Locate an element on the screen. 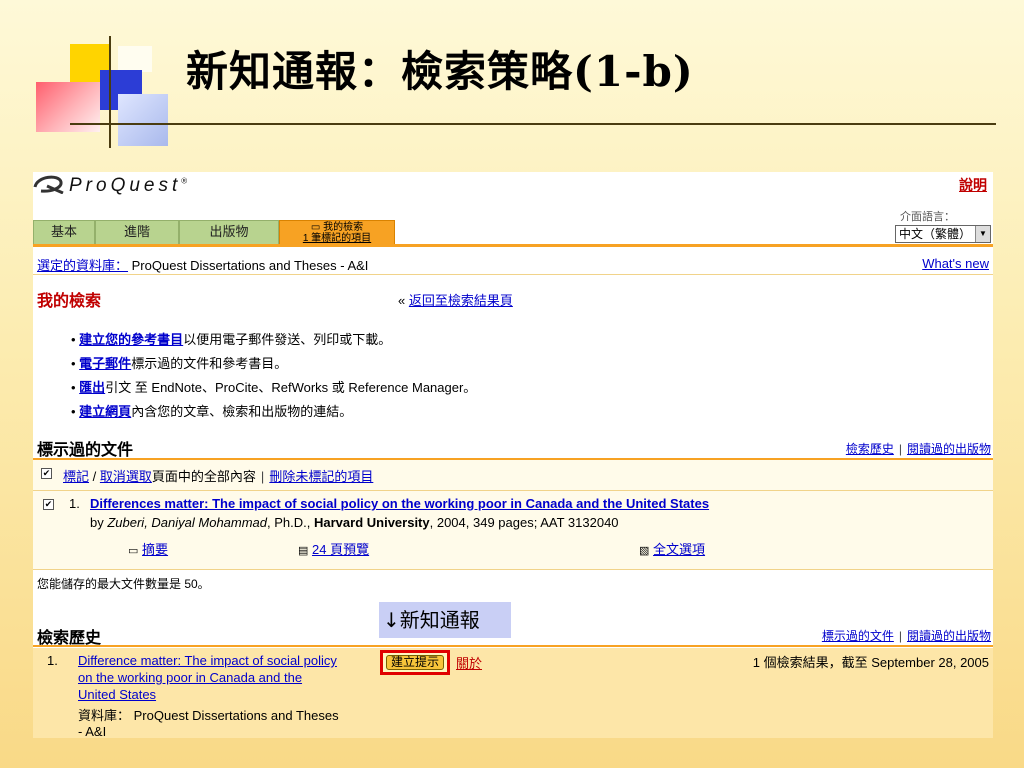 This screenshot has width=1024, height=768. history-database-value: ProQuest Dissertations and Theses is located at coordinates (236, 715).